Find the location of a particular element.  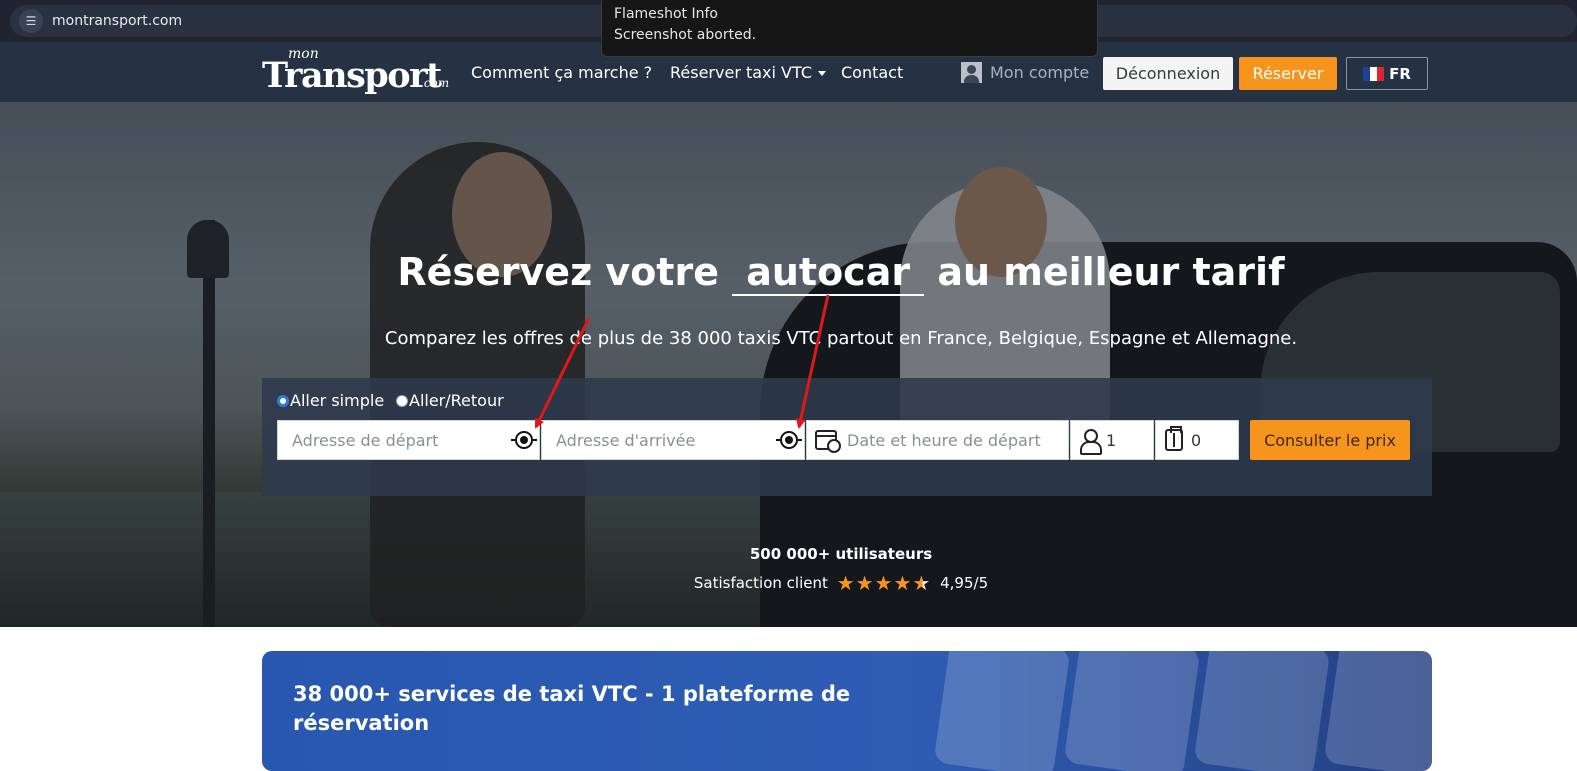

hero-title: Réservez votre autocar au meilleur tarif is located at coordinates (788, 273).